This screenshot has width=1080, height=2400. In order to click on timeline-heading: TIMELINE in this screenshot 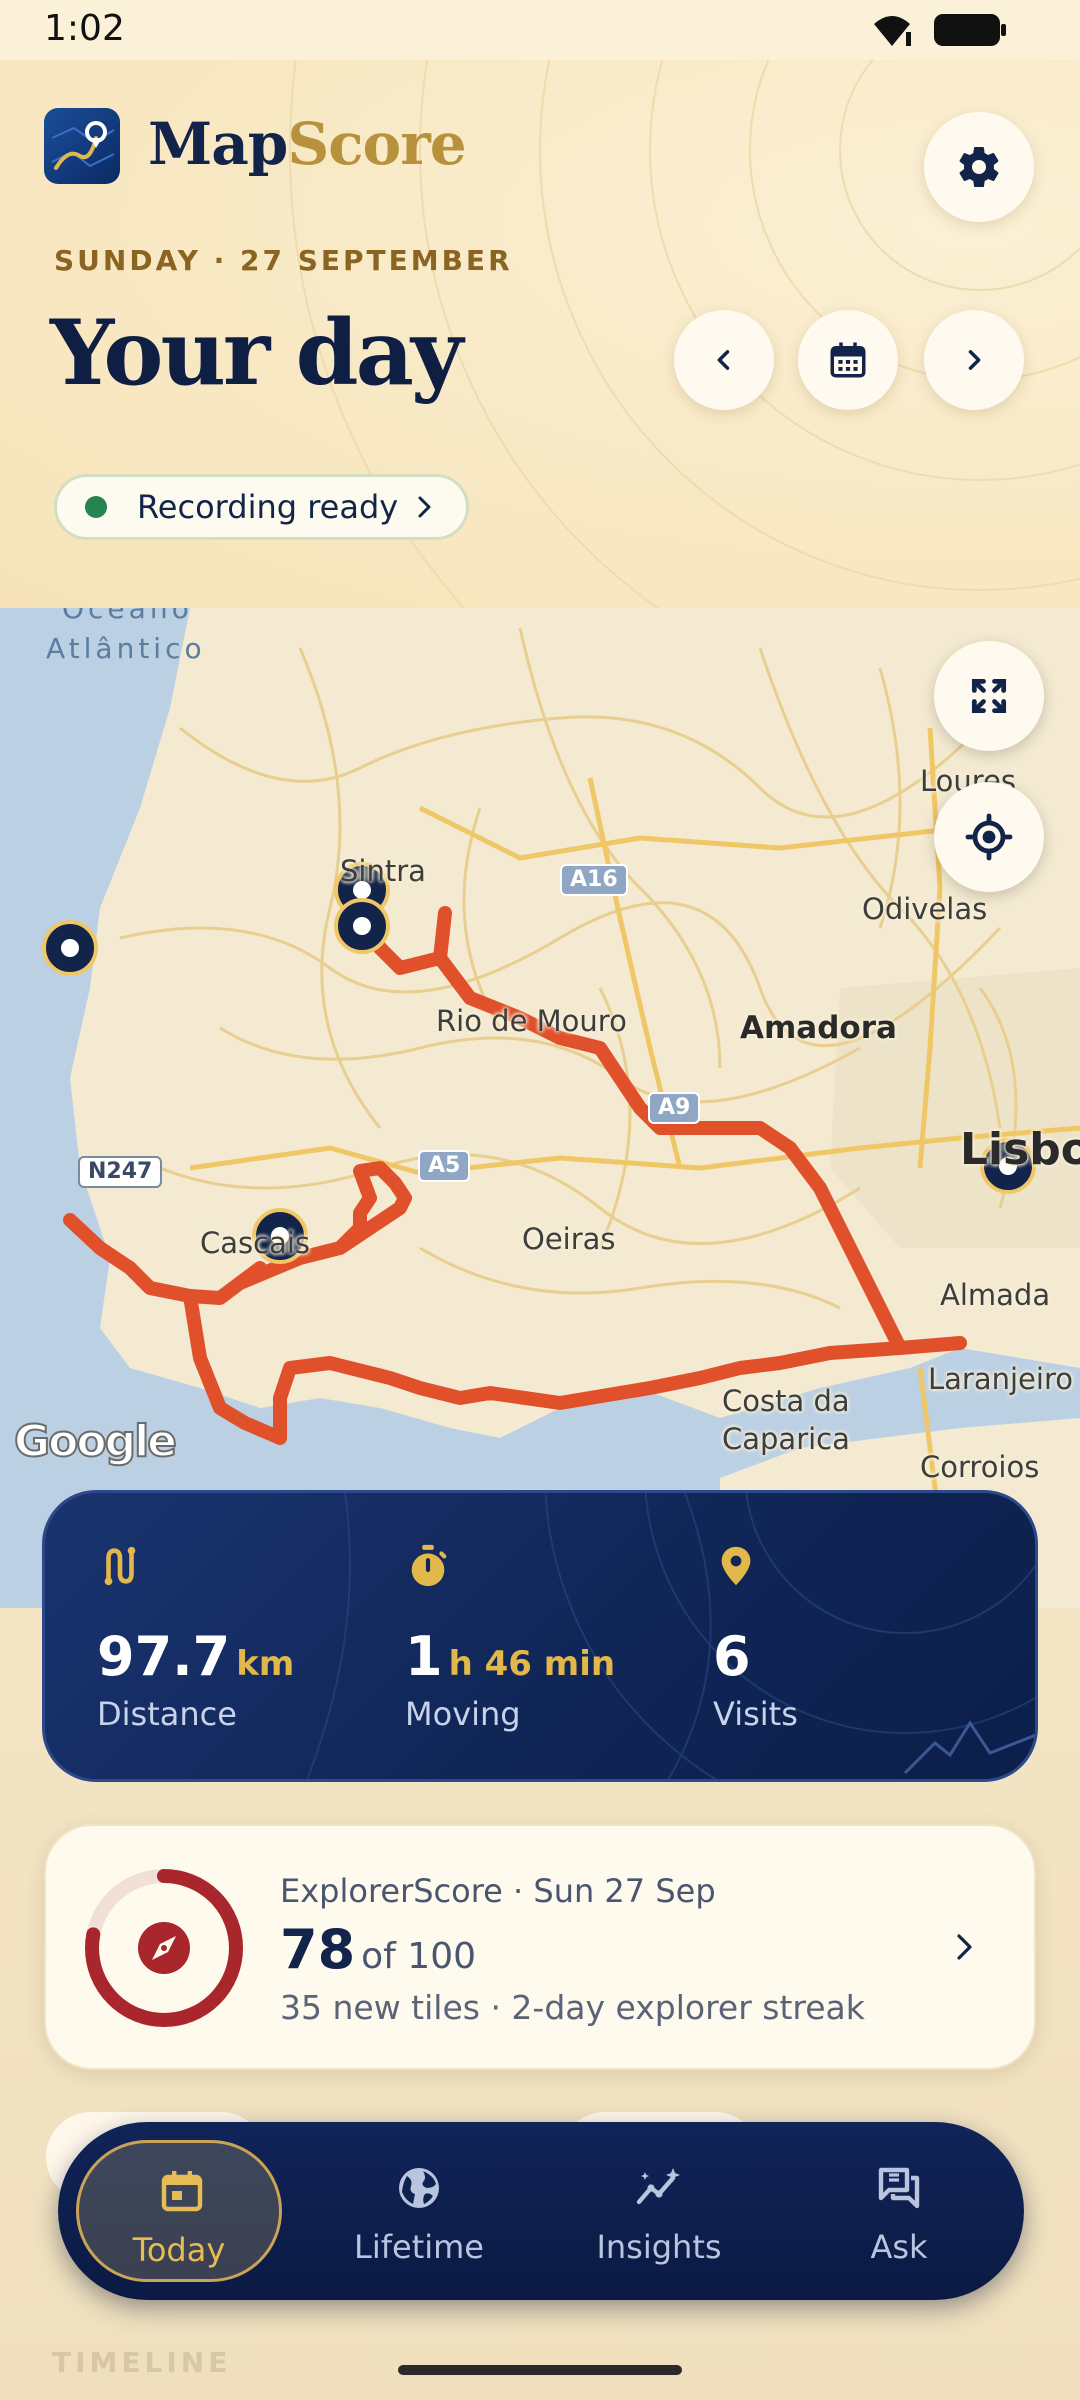, I will do `click(142, 2362)`.